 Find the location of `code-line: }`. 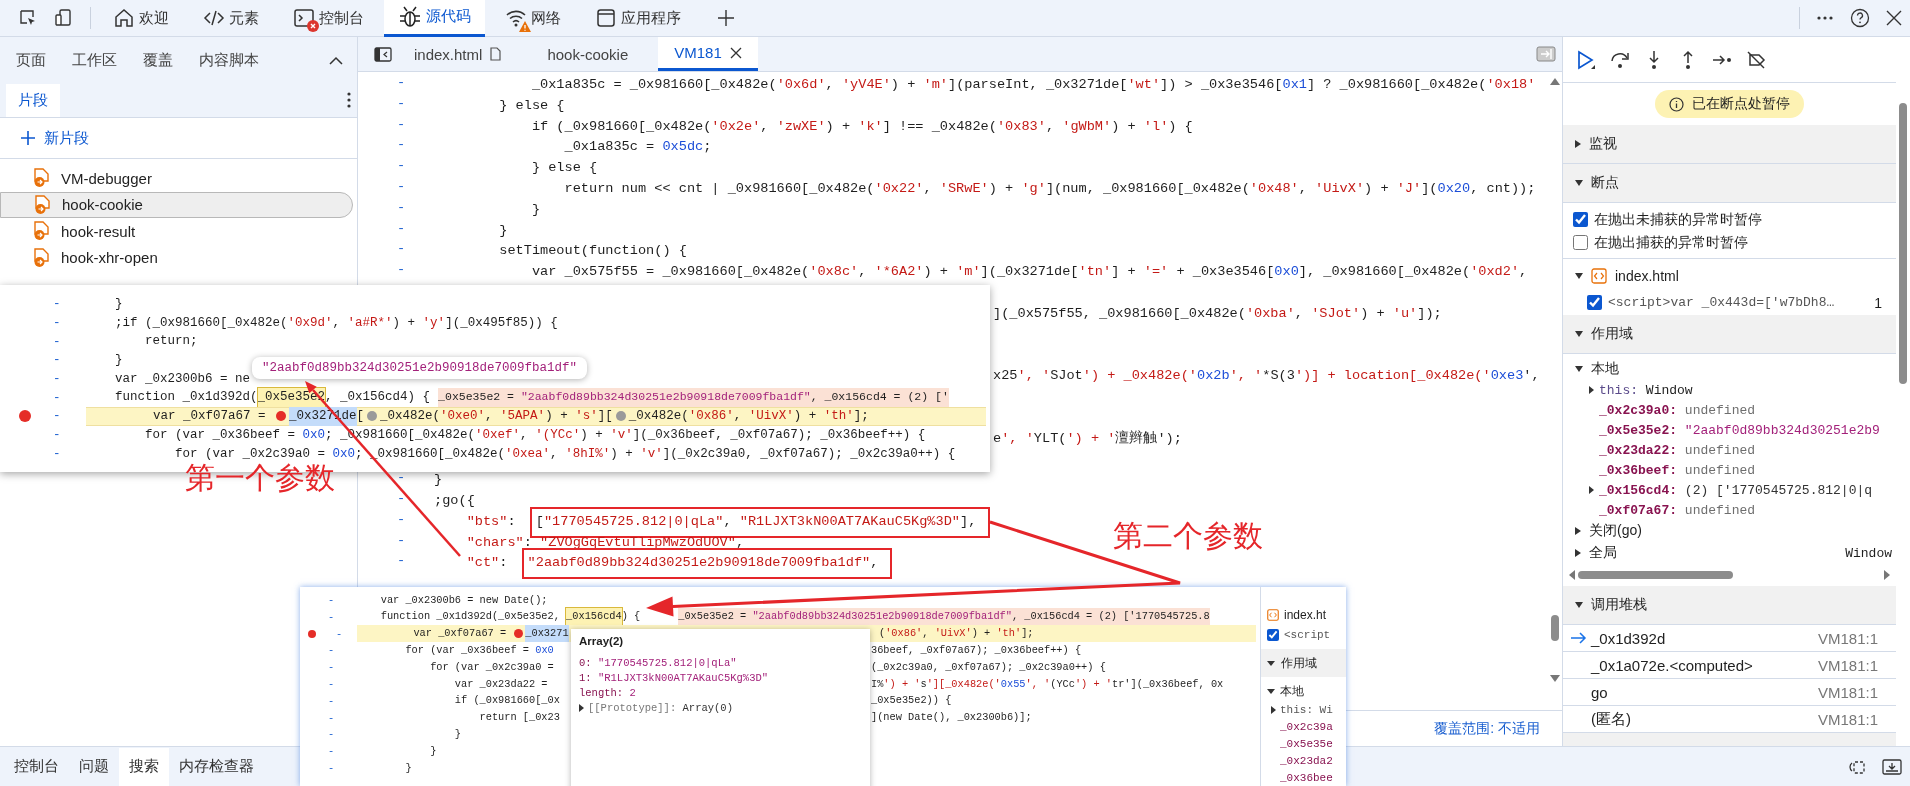

code-line: } is located at coordinates (408, 768).